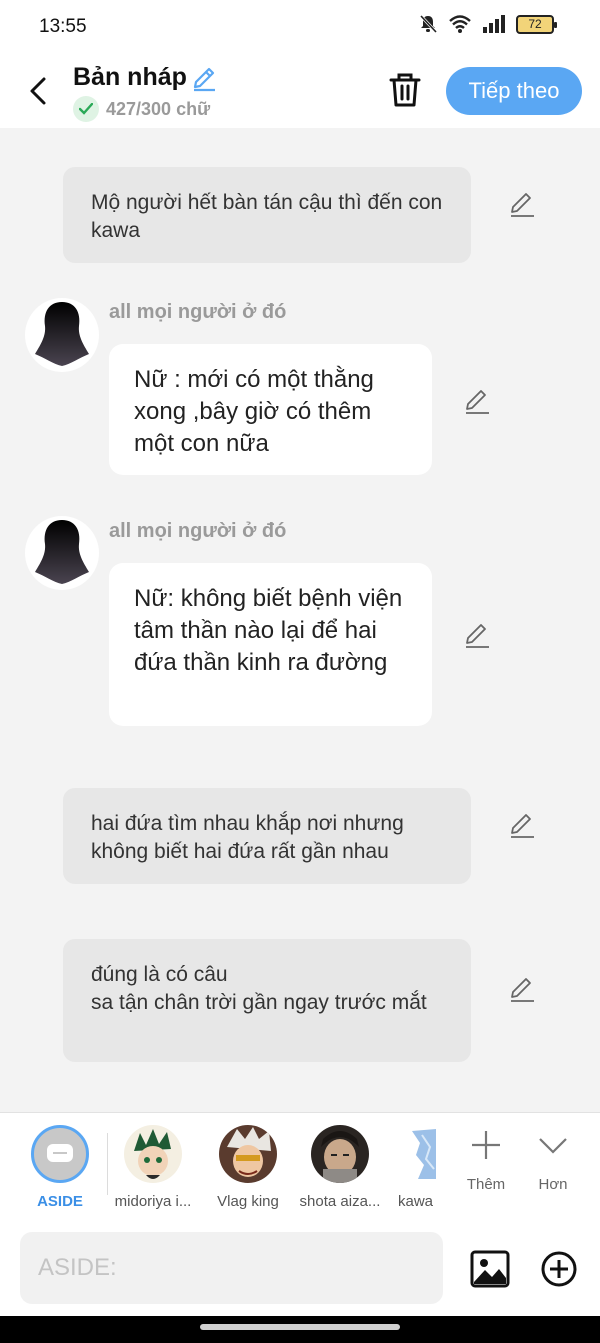 This screenshot has height=1343, width=600. What do you see at coordinates (130, 77) in the screenshot?
I see `page-title: Bản nháp` at bounding box center [130, 77].